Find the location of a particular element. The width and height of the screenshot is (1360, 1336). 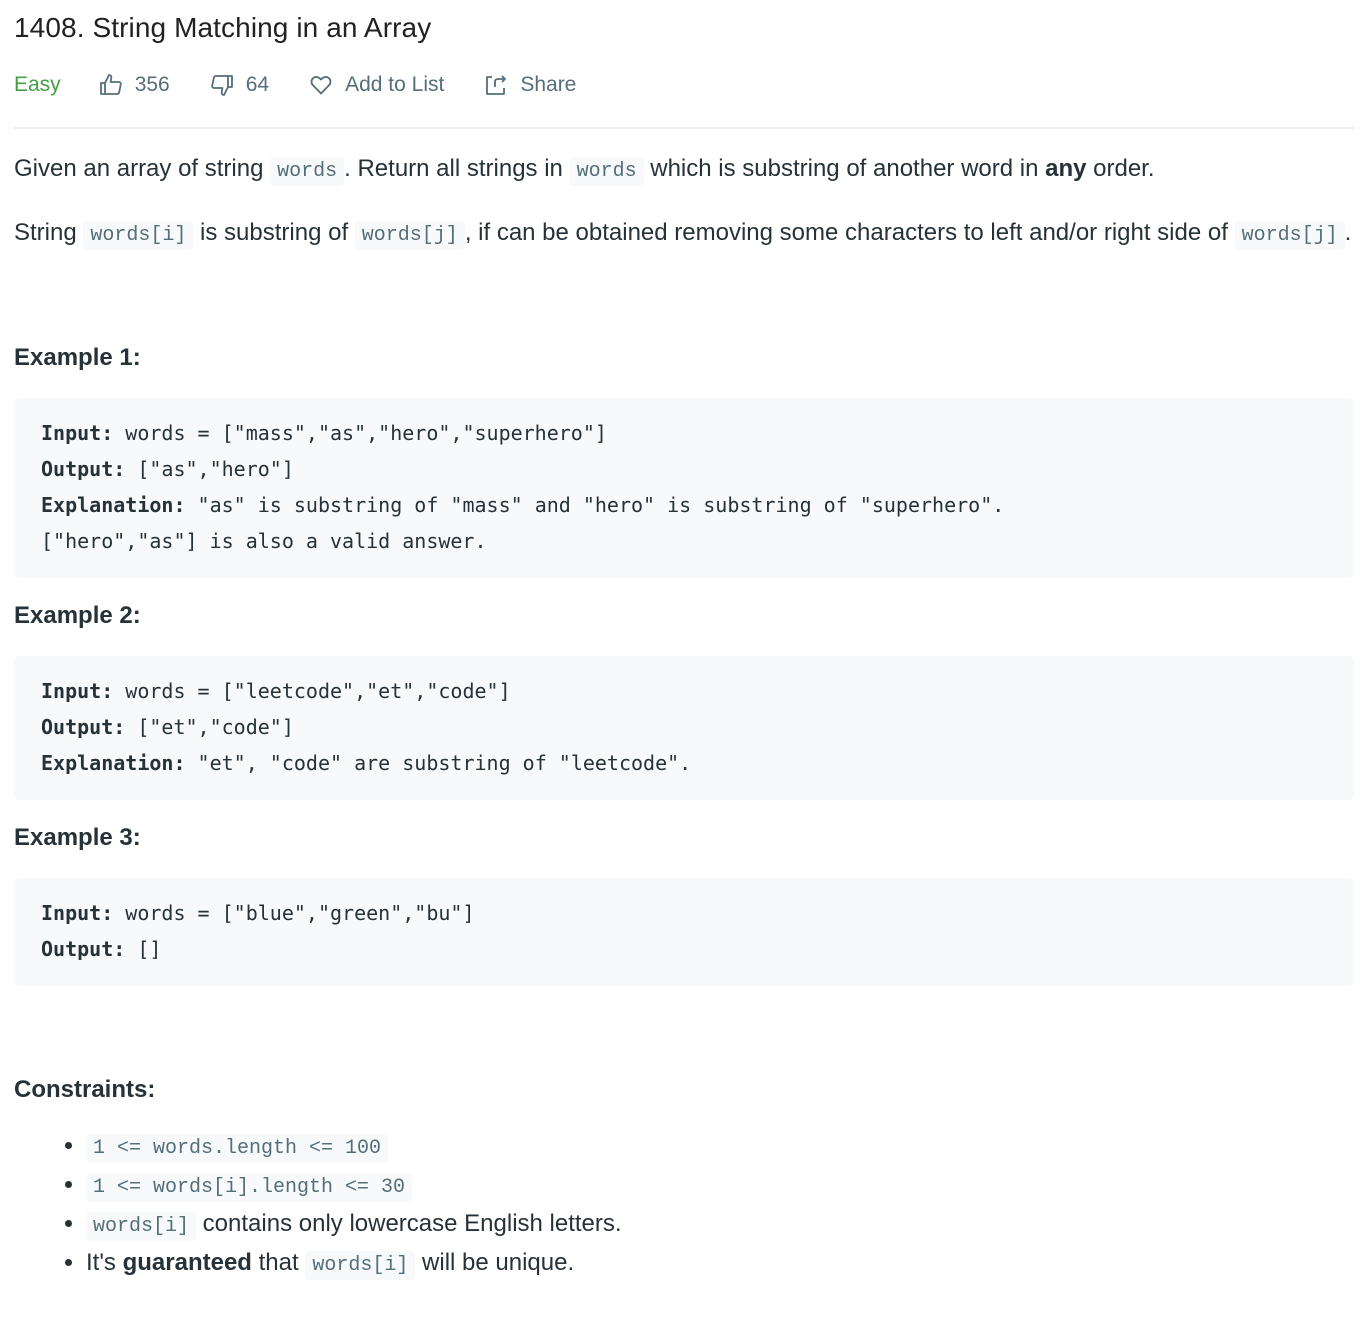

like-button: 356 is located at coordinates (134, 85).